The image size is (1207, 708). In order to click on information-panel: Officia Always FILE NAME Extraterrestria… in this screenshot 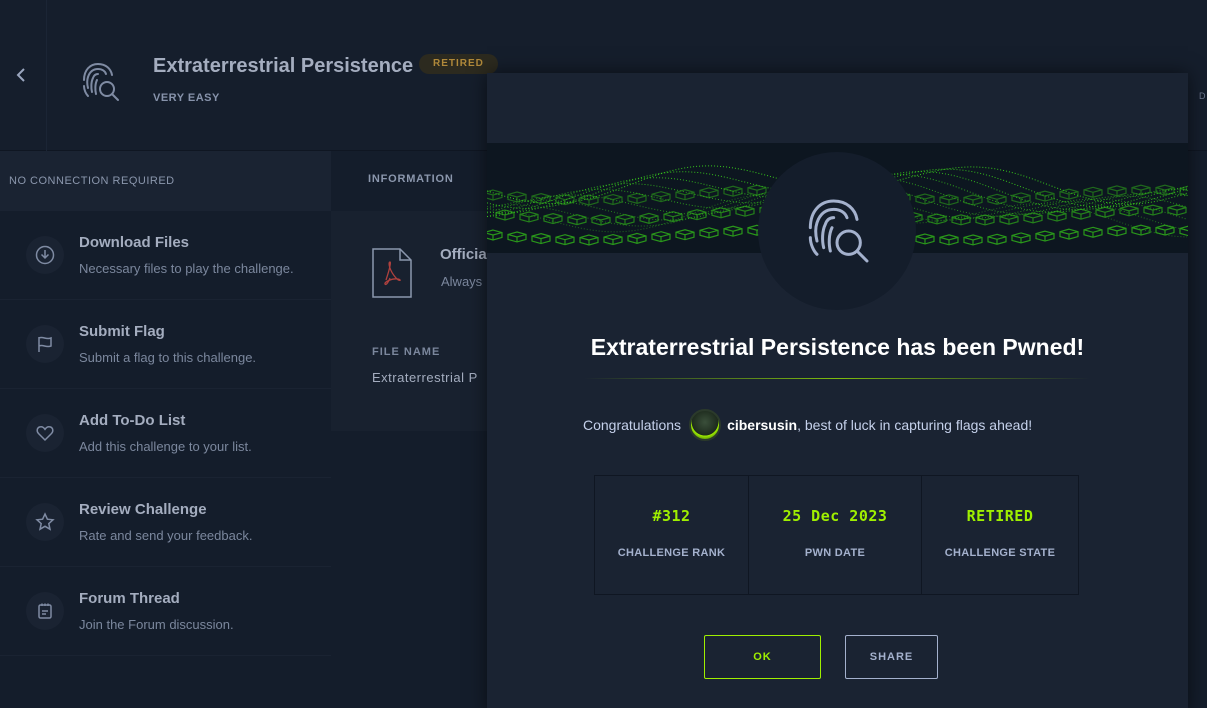, I will do `click(411, 321)`.